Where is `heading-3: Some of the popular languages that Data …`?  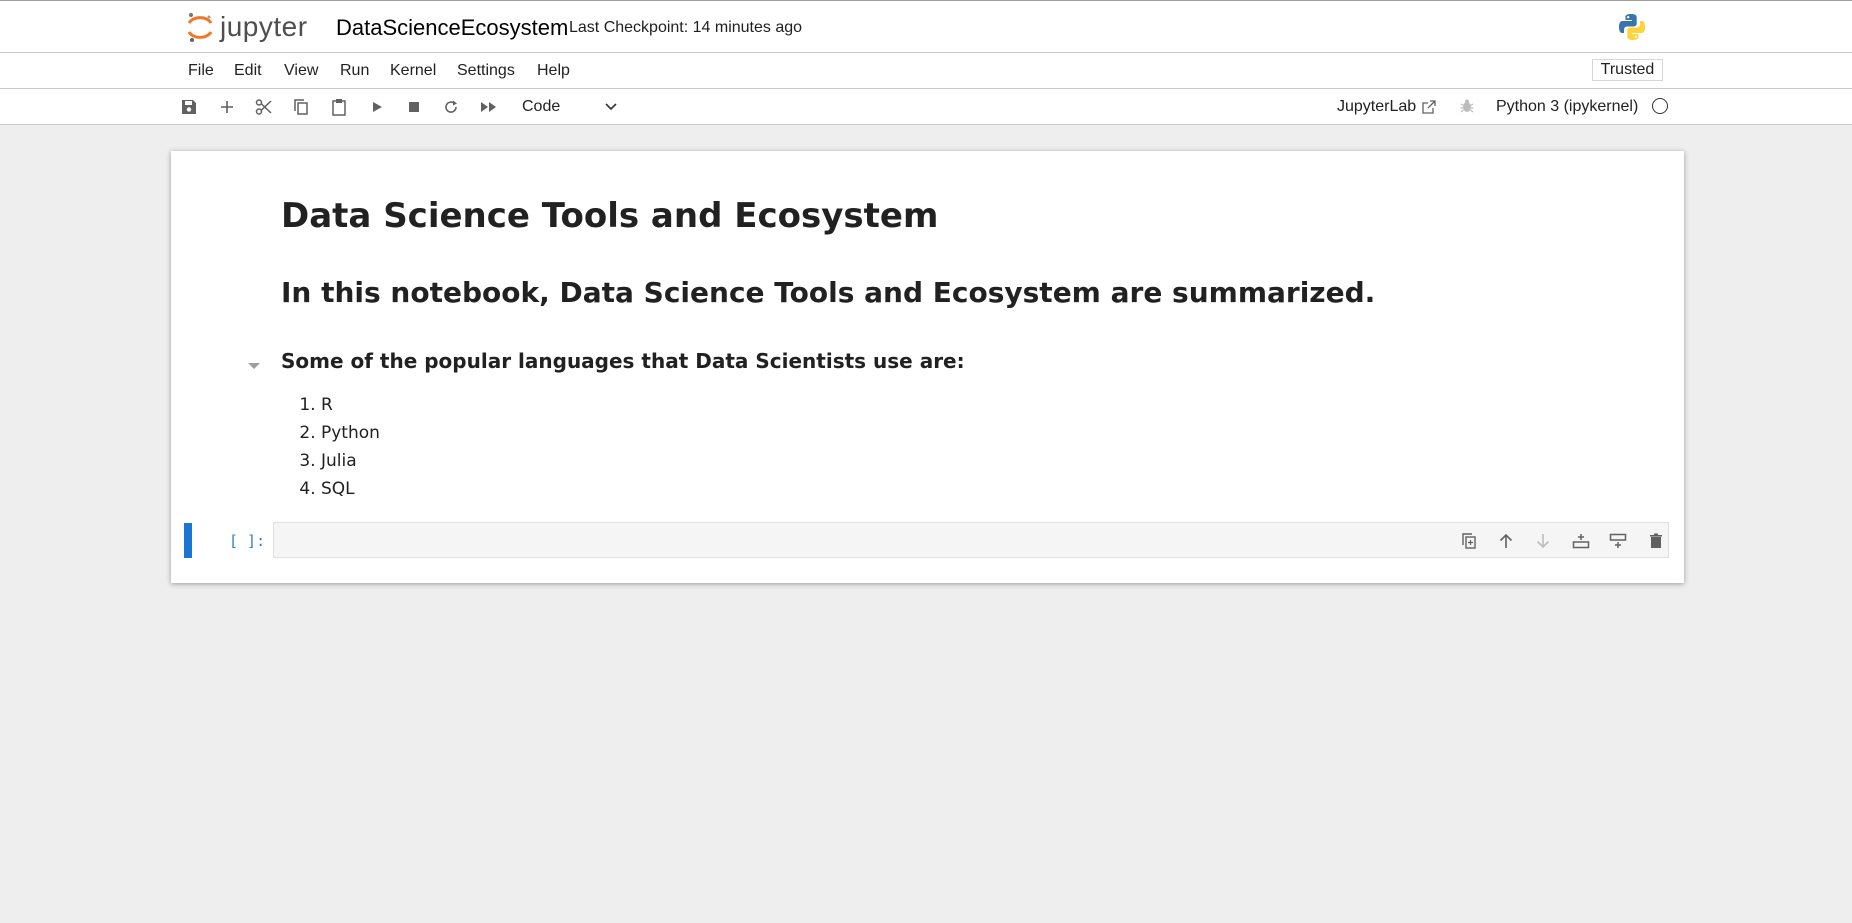 heading-3: Some of the popular languages that Data … is located at coordinates (623, 361).